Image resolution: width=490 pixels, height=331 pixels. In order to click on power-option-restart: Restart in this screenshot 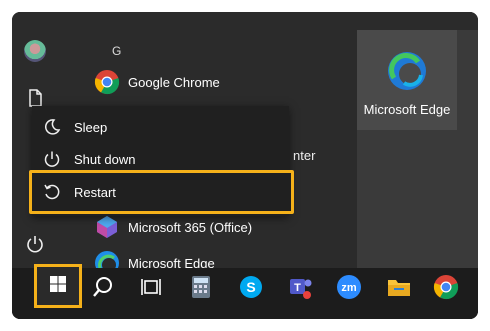, I will do `click(161, 192)`.